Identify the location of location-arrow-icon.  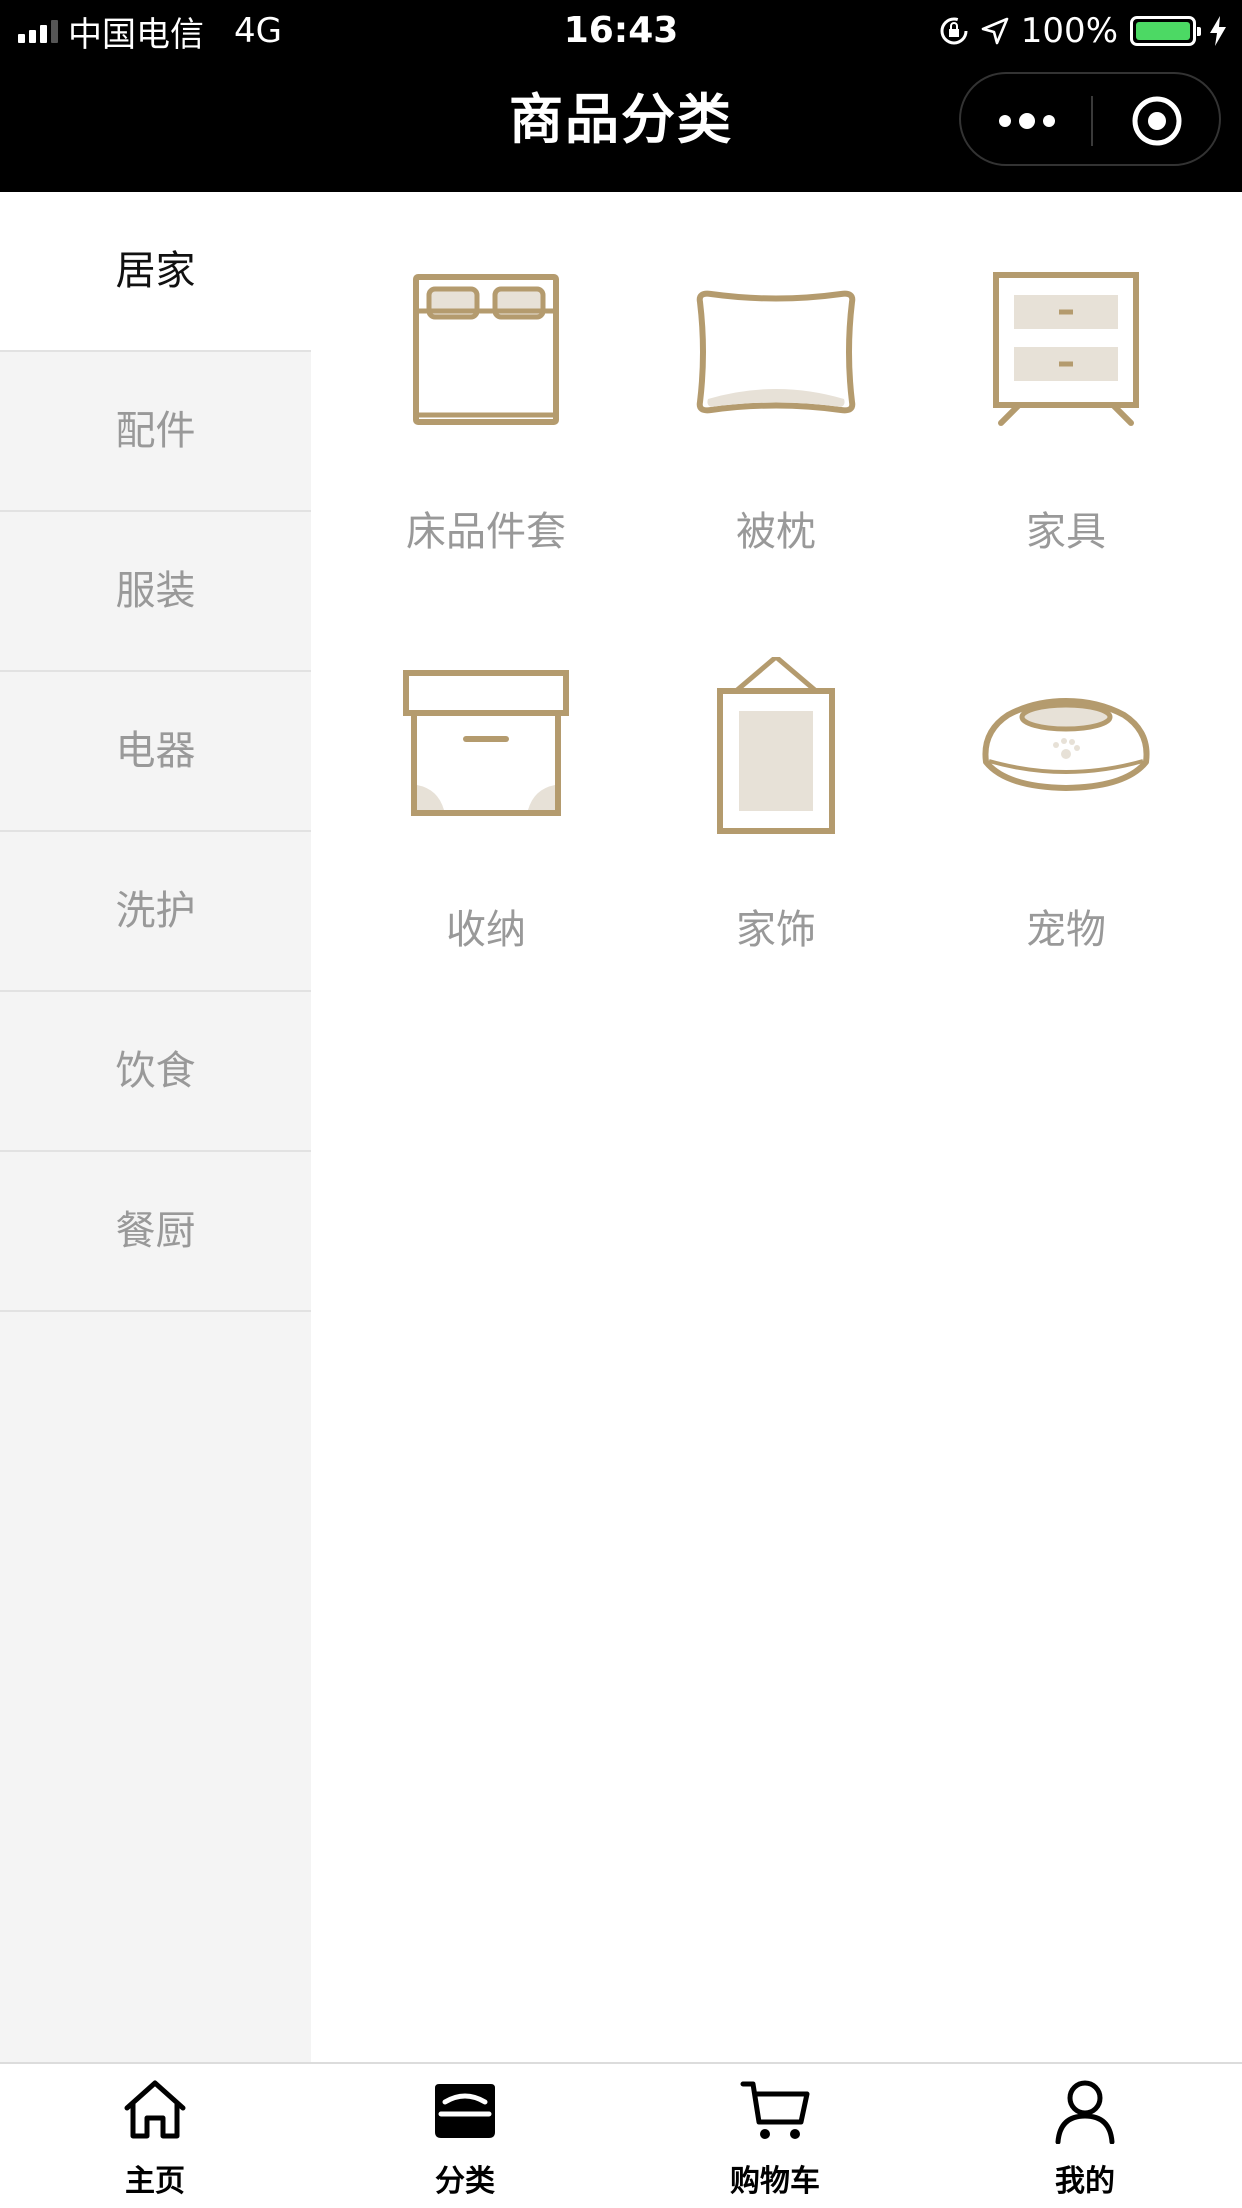
(995, 31).